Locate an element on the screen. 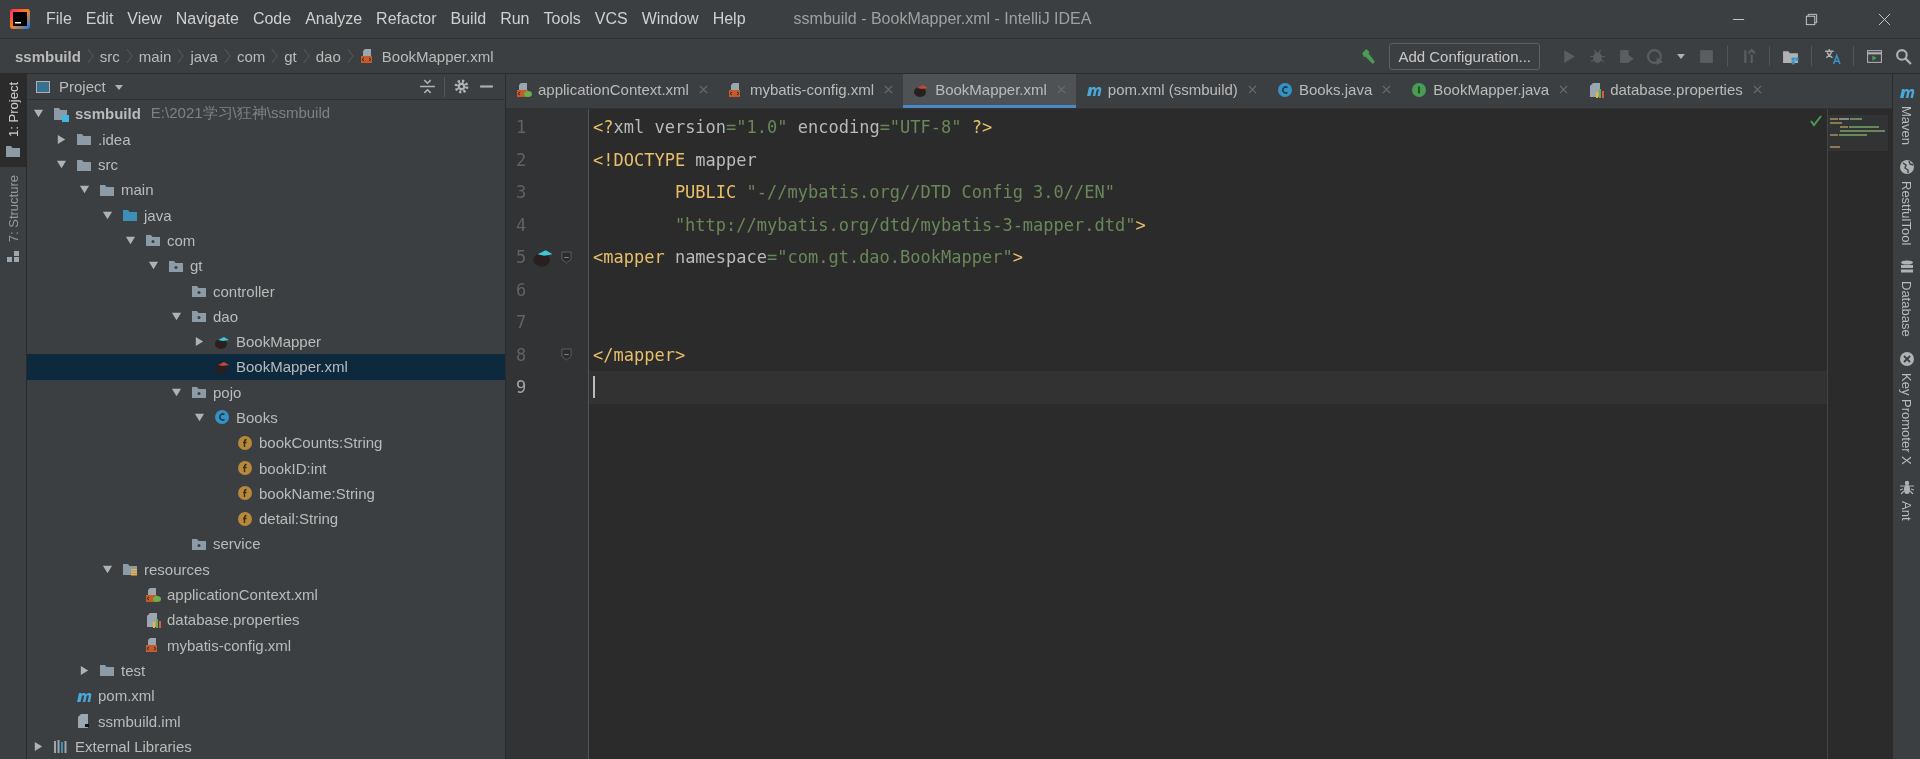  tree-row: pom.xml is located at coordinates (266, 696).